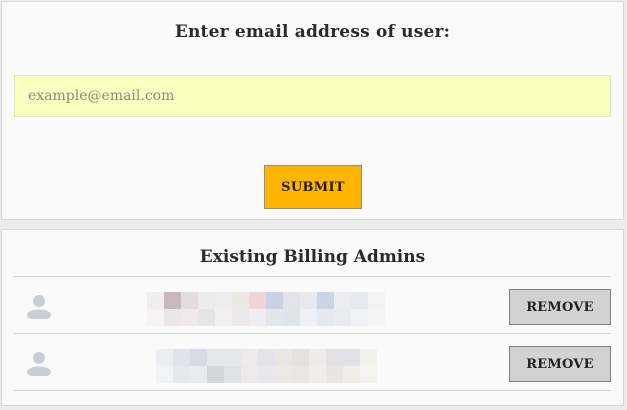 This screenshot has width=627, height=410. I want to click on email-prompt-label: Enter email address of user:, so click(312, 32).